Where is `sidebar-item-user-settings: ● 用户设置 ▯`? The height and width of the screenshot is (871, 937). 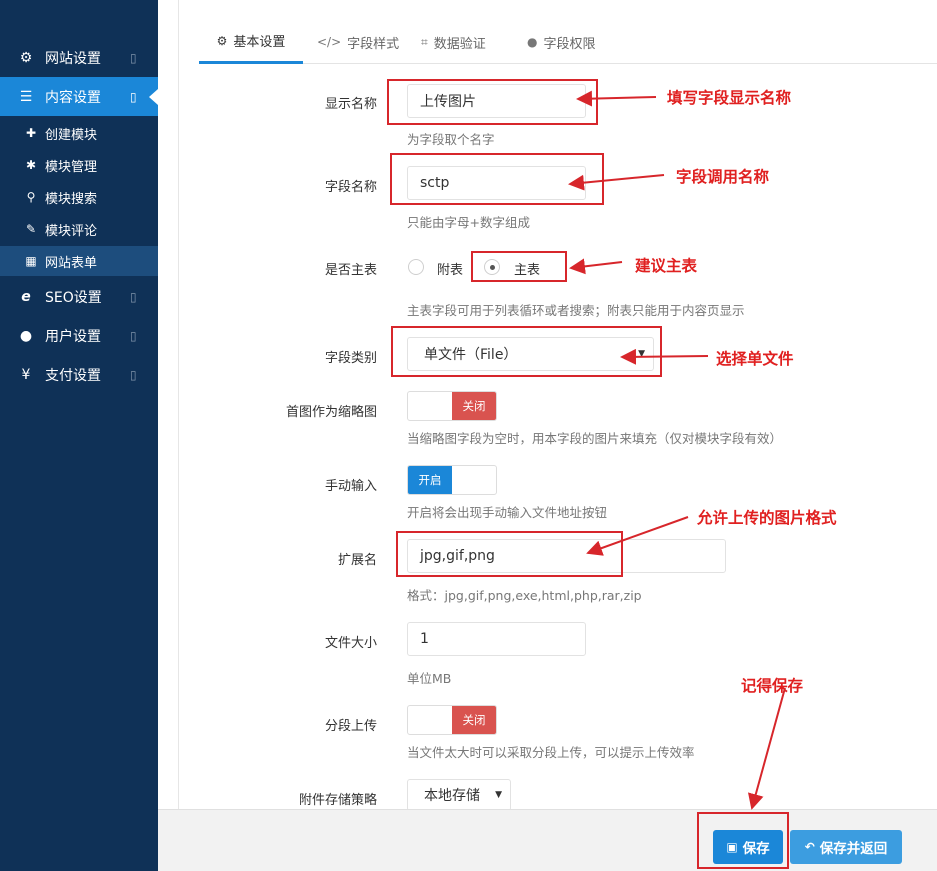
sidebar-item-user-settings: ● 用户设置 ▯ is located at coordinates (79, 335).